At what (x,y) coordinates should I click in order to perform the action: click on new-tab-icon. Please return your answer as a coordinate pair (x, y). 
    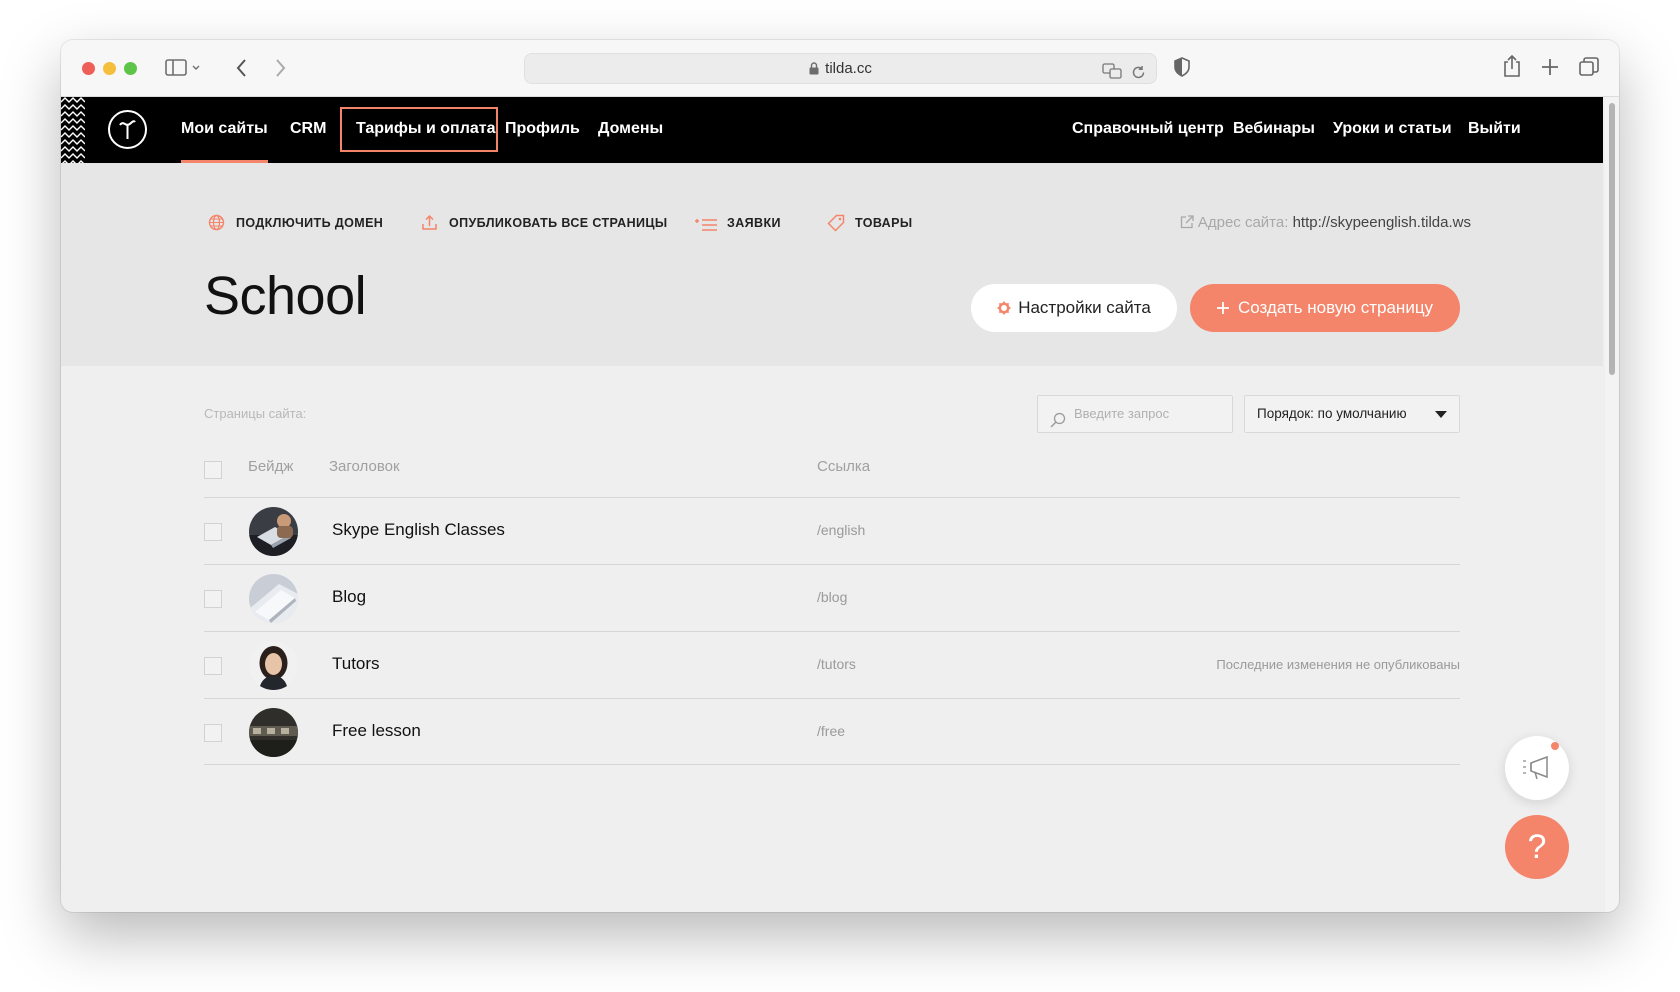
    Looking at the image, I should click on (1550, 69).